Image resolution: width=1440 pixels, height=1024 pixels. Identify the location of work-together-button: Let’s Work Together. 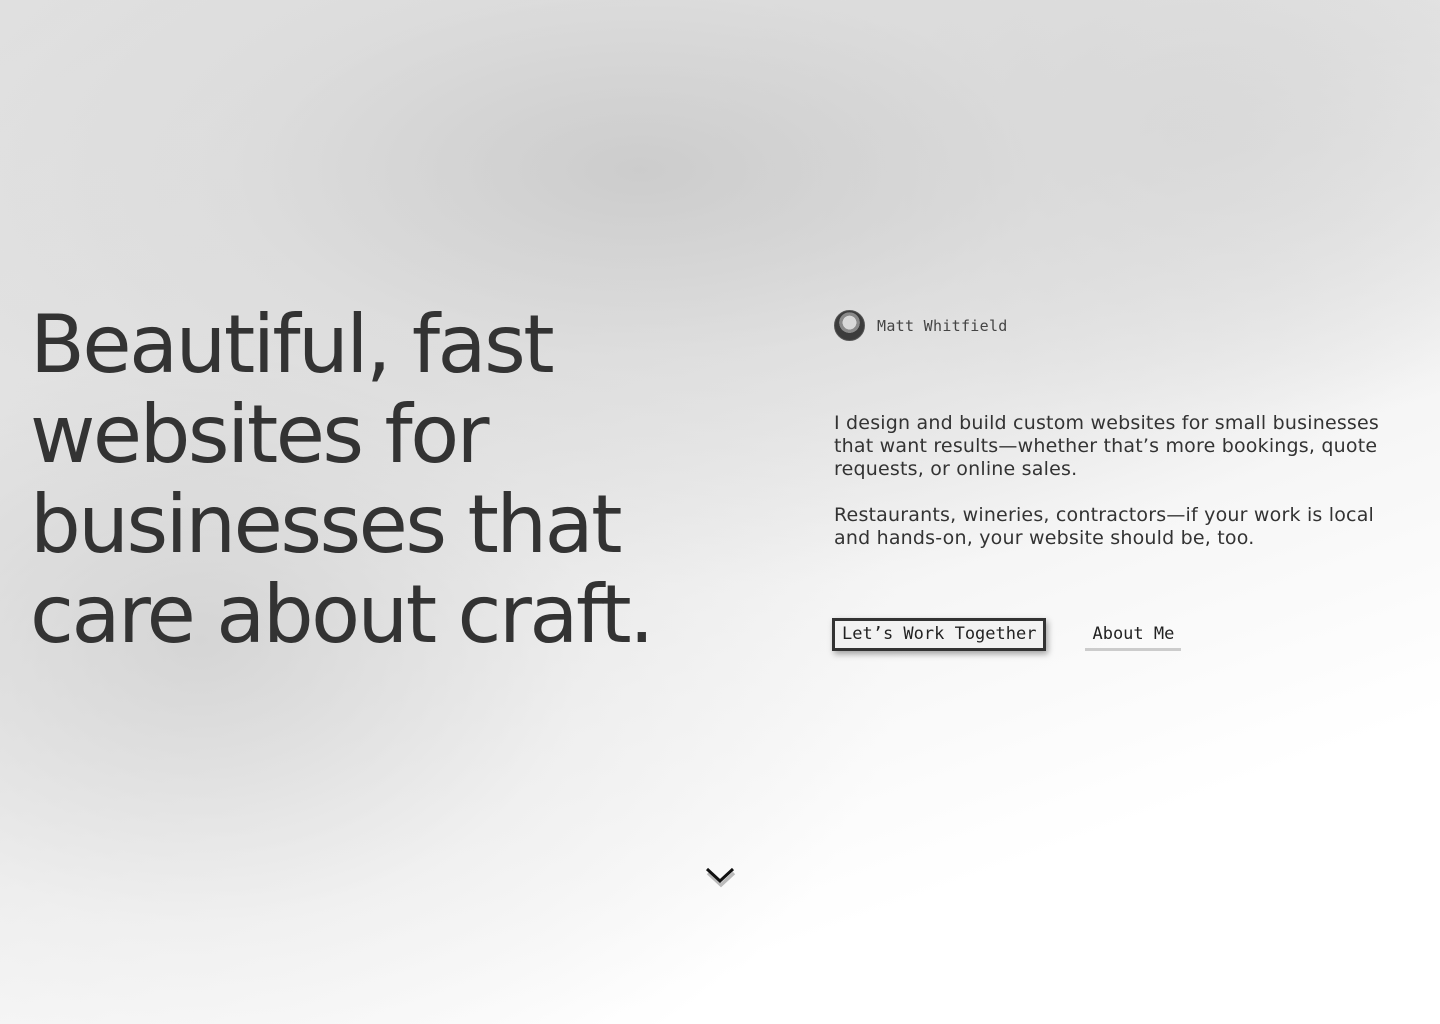
(939, 634).